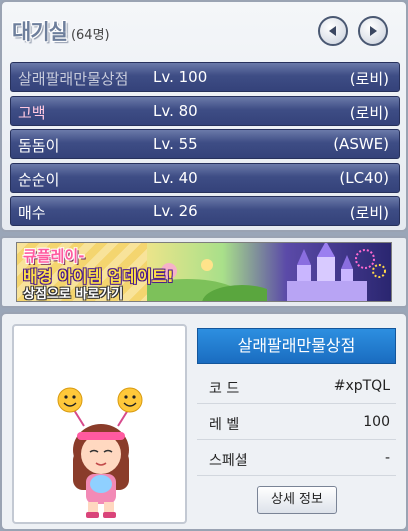  Describe the element at coordinates (296, 346) in the screenshot. I see `selected-player-name: 살래팔래만물상점` at that location.